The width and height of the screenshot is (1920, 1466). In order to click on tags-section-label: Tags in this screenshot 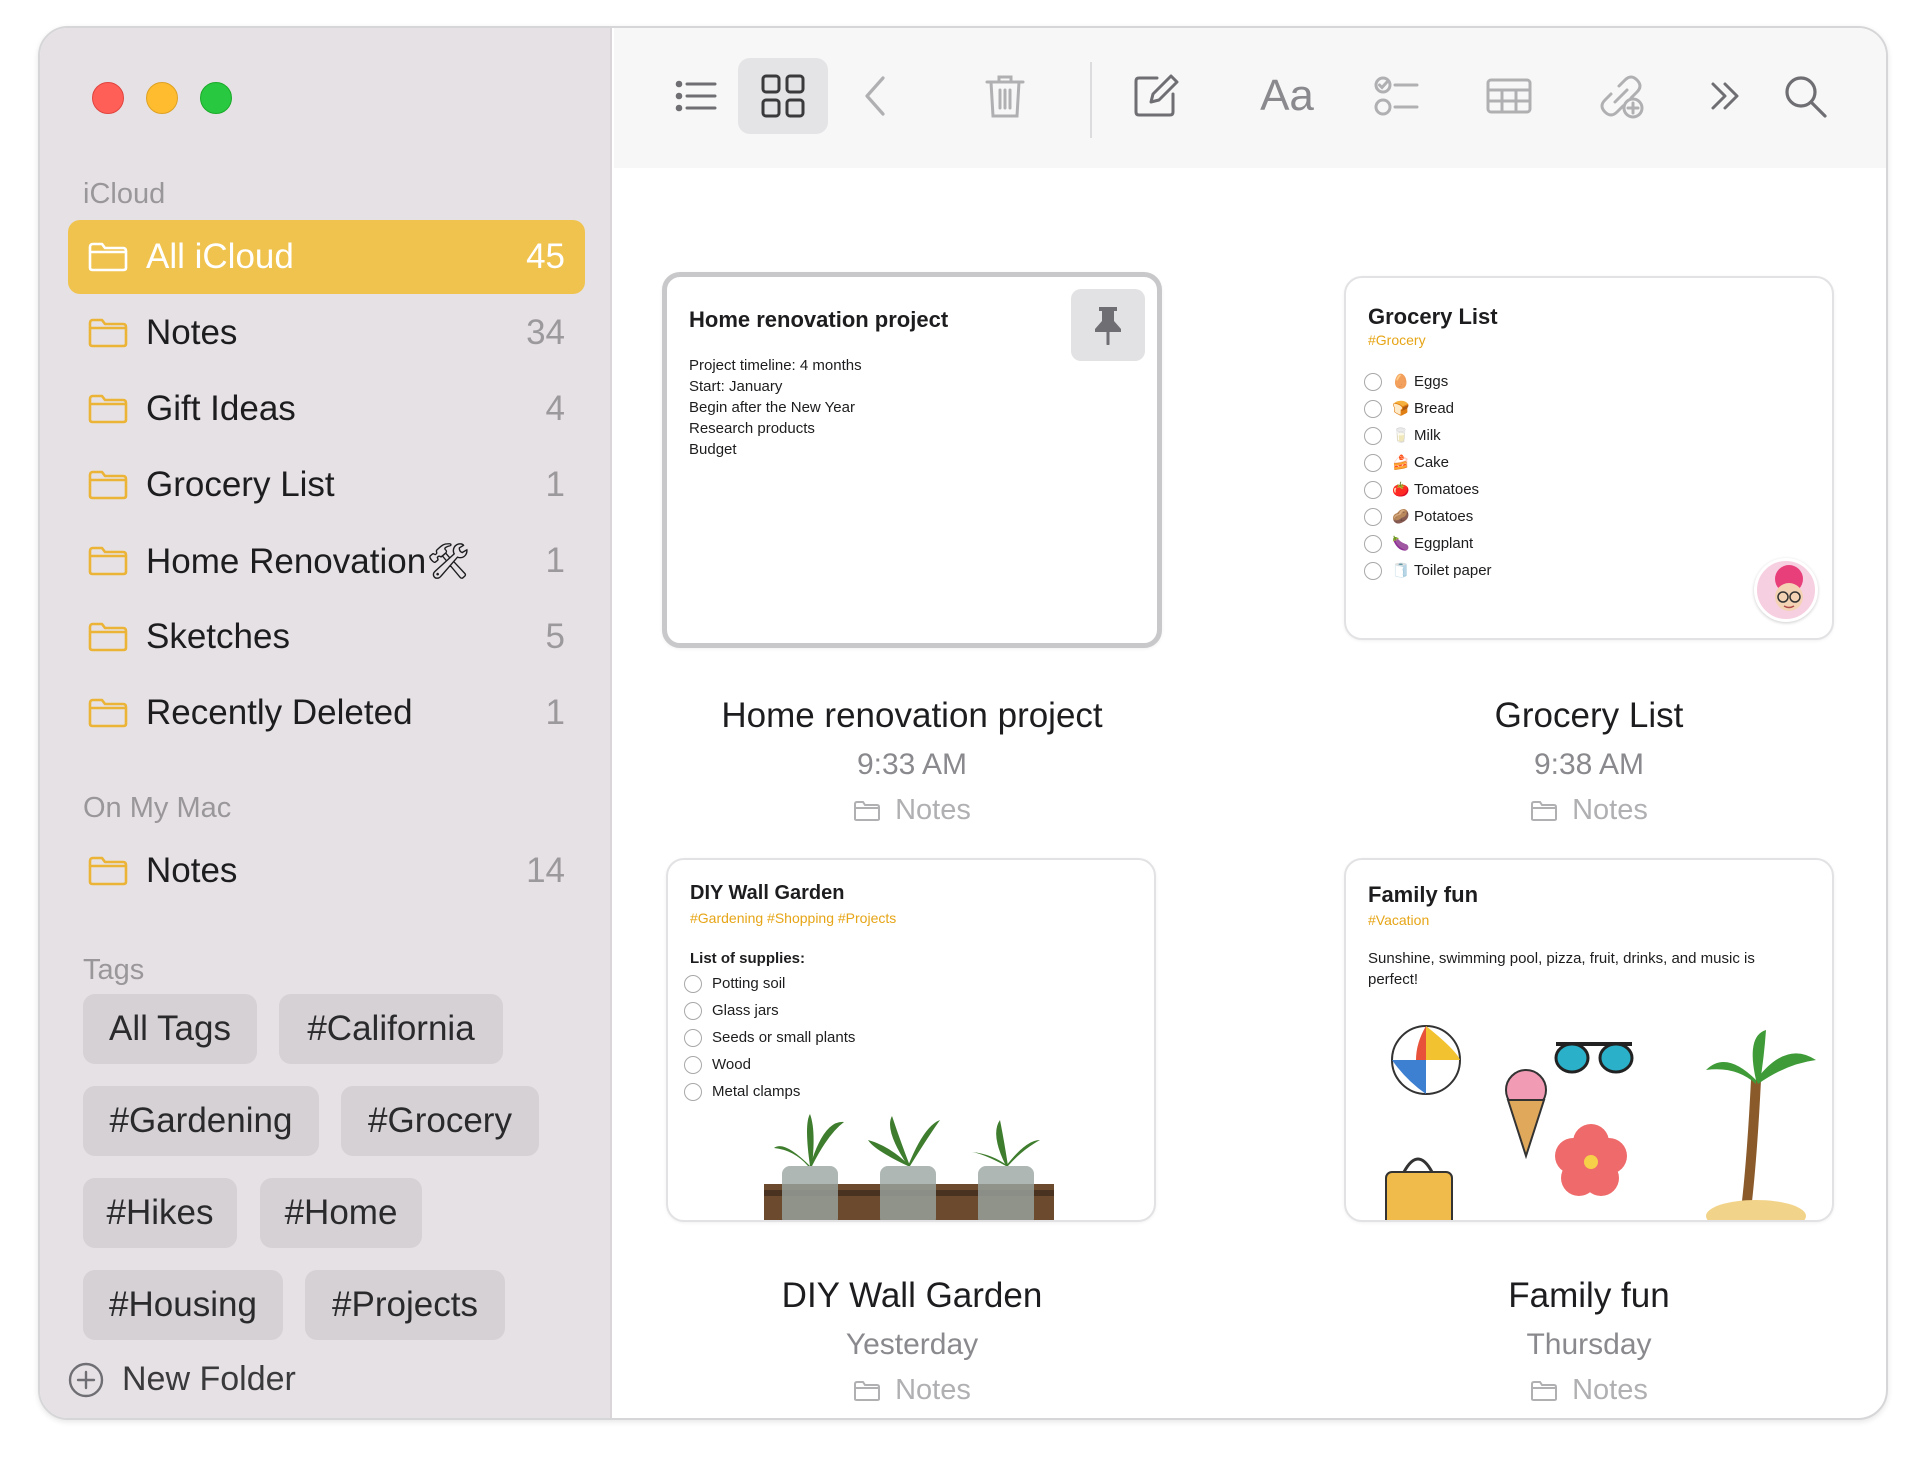, I will do `click(114, 970)`.